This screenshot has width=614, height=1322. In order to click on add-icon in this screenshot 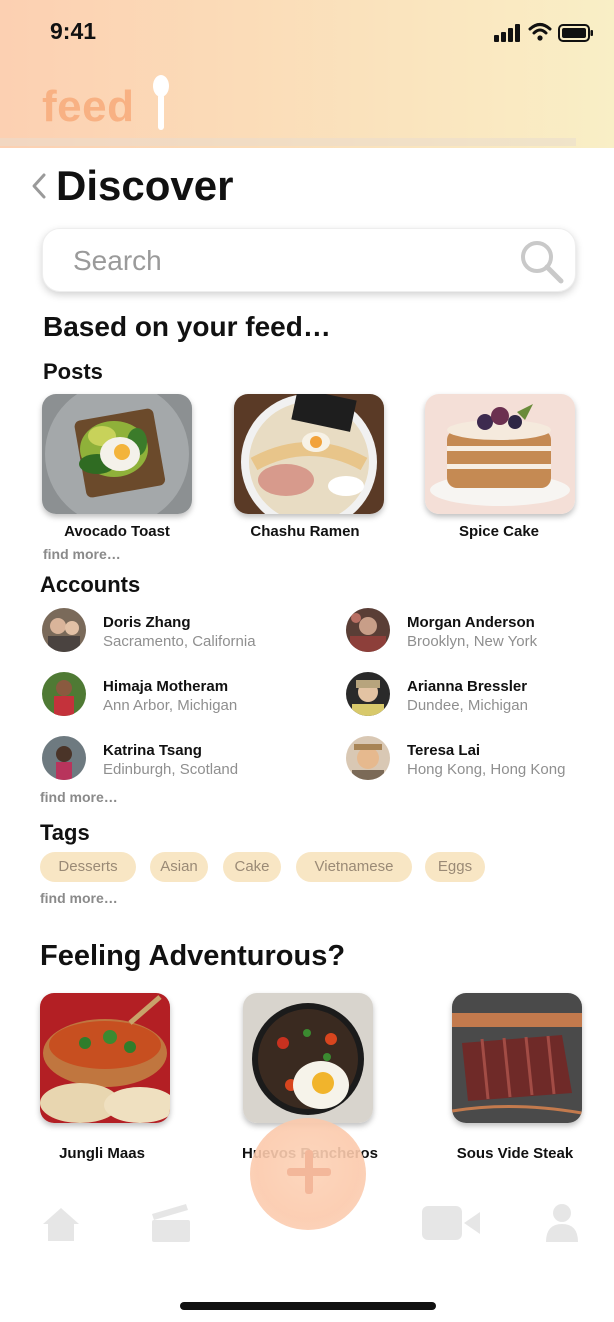, I will do `click(309, 1172)`.